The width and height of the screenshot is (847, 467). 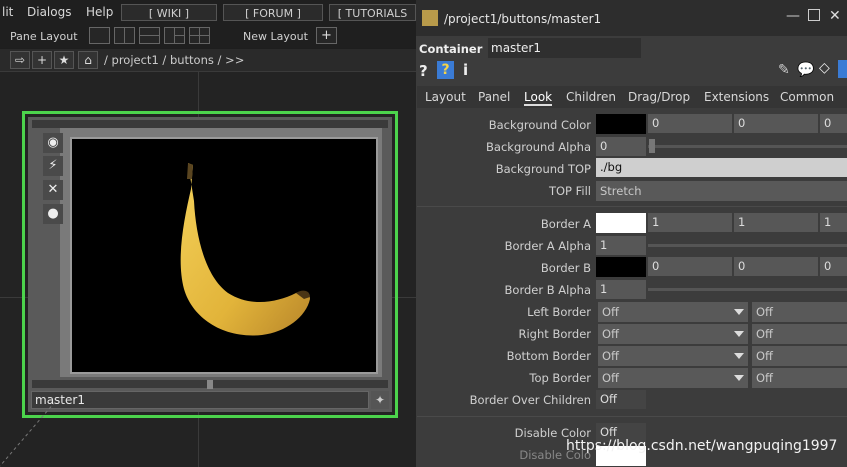 What do you see at coordinates (64, 60) in the screenshot?
I see `star-icon: ★` at bounding box center [64, 60].